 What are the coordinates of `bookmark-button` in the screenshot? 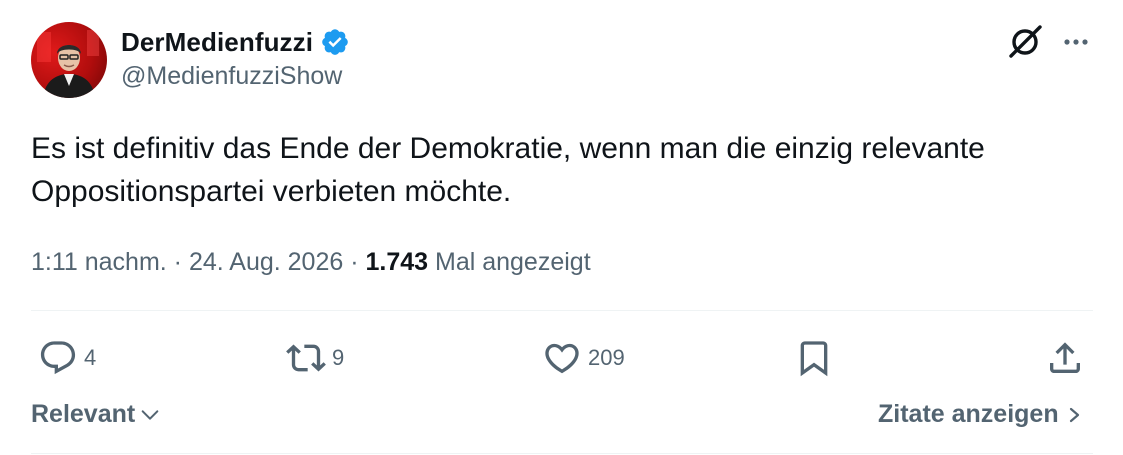 It's located at (814, 358).